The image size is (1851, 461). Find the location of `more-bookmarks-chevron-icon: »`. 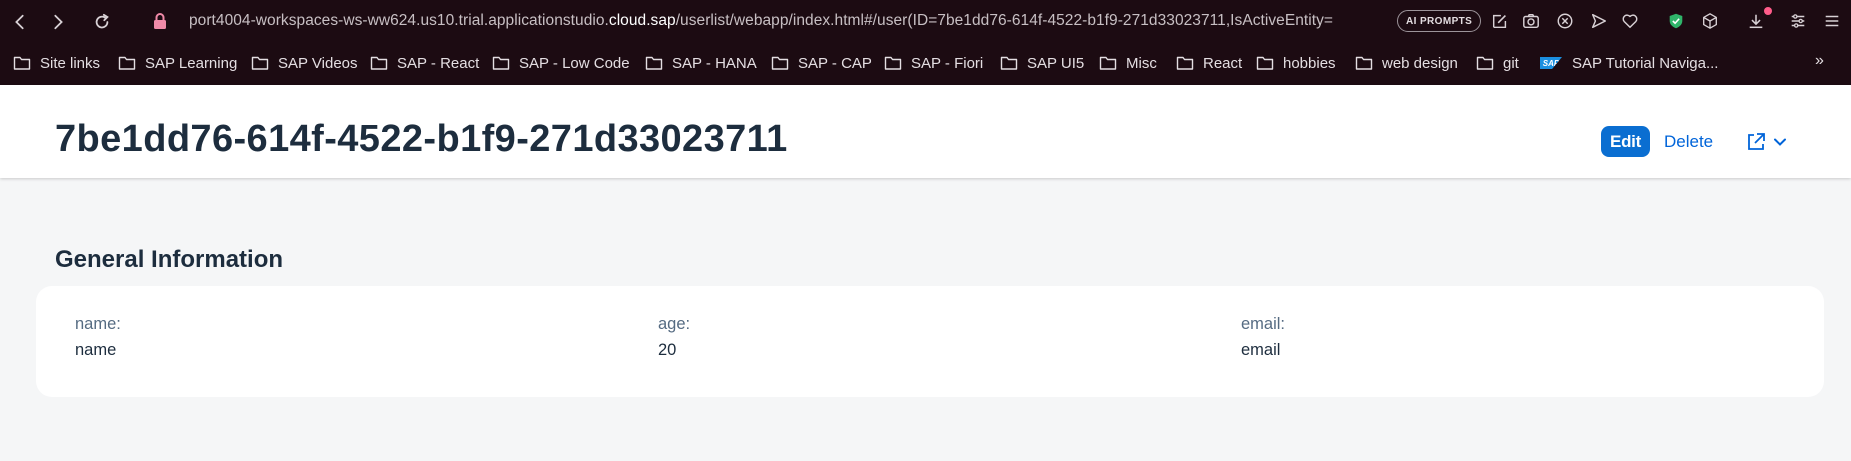

more-bookmarks-chevron-icon: » is located at coordinates (1819, 61).